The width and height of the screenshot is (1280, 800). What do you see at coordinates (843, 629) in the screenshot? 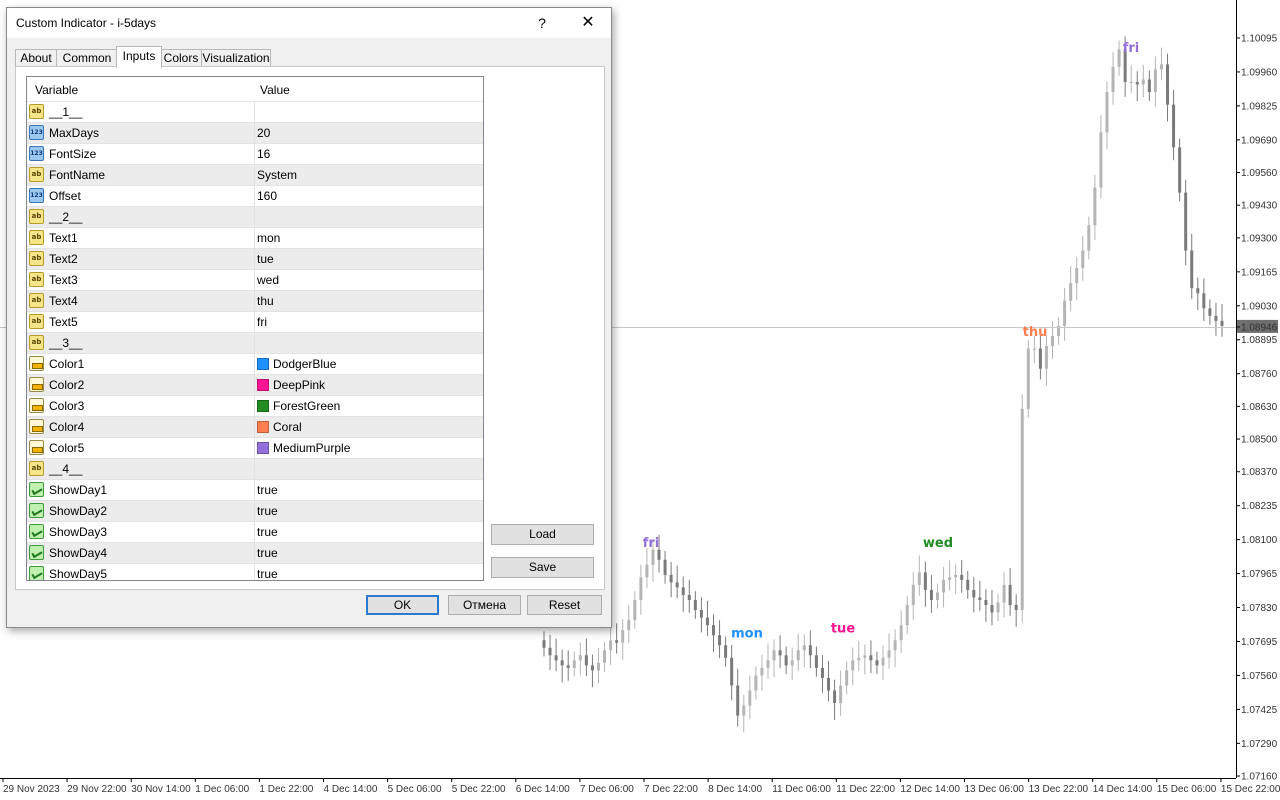
I see `day-label-tue: tue` at bounding box center [843, 629].